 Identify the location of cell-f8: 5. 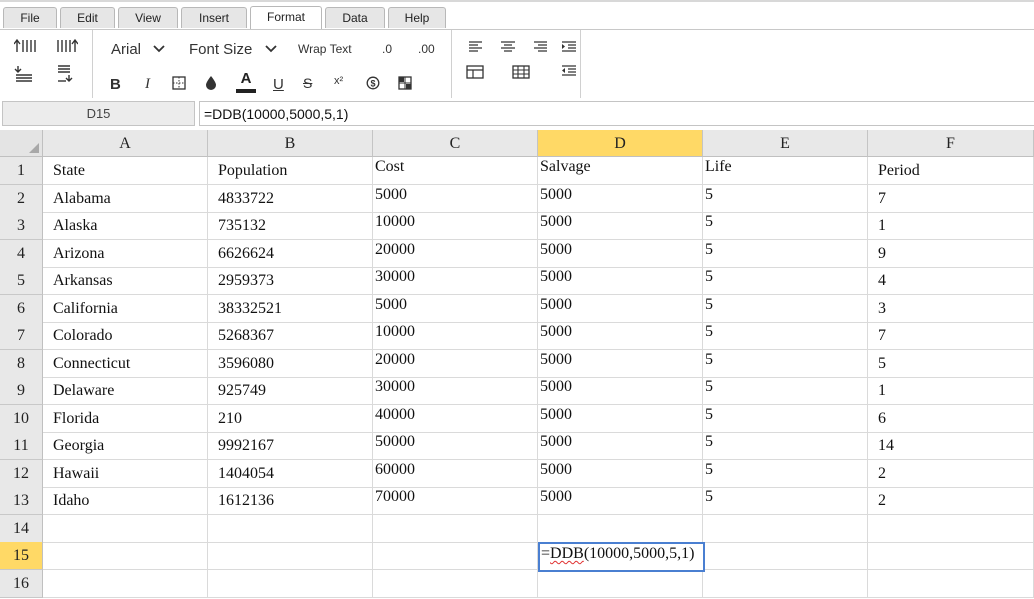
(951, 363).